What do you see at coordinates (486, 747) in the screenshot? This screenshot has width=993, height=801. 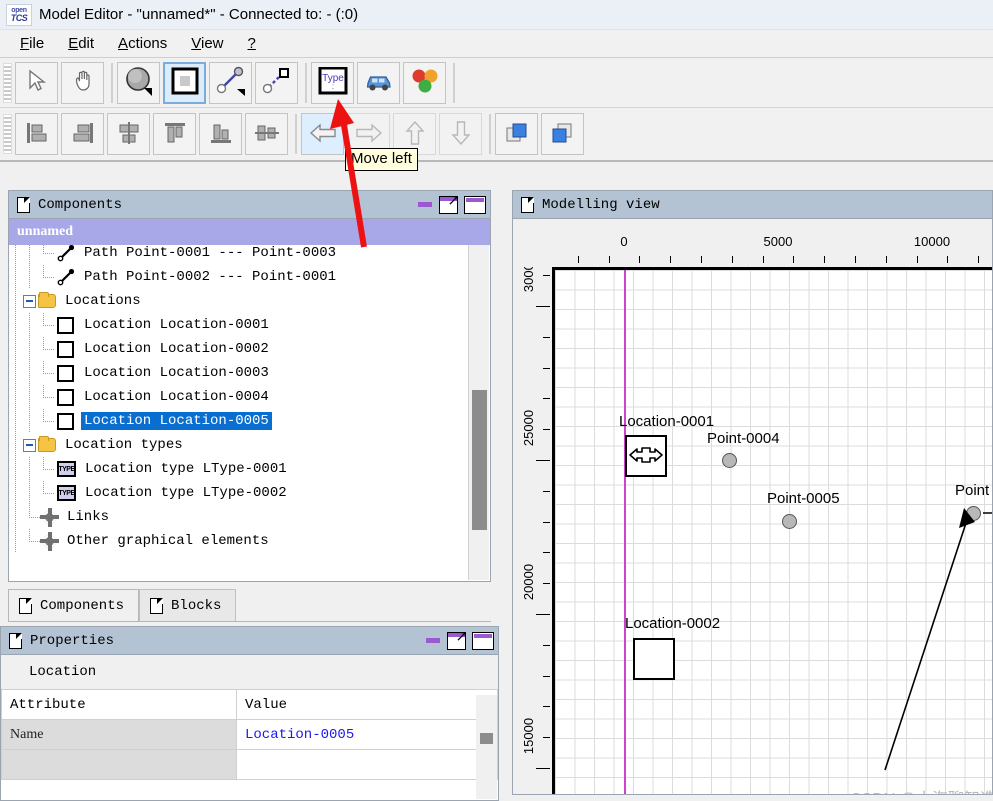 I see `properties-scrollbar` at bounding box center [486, 747].